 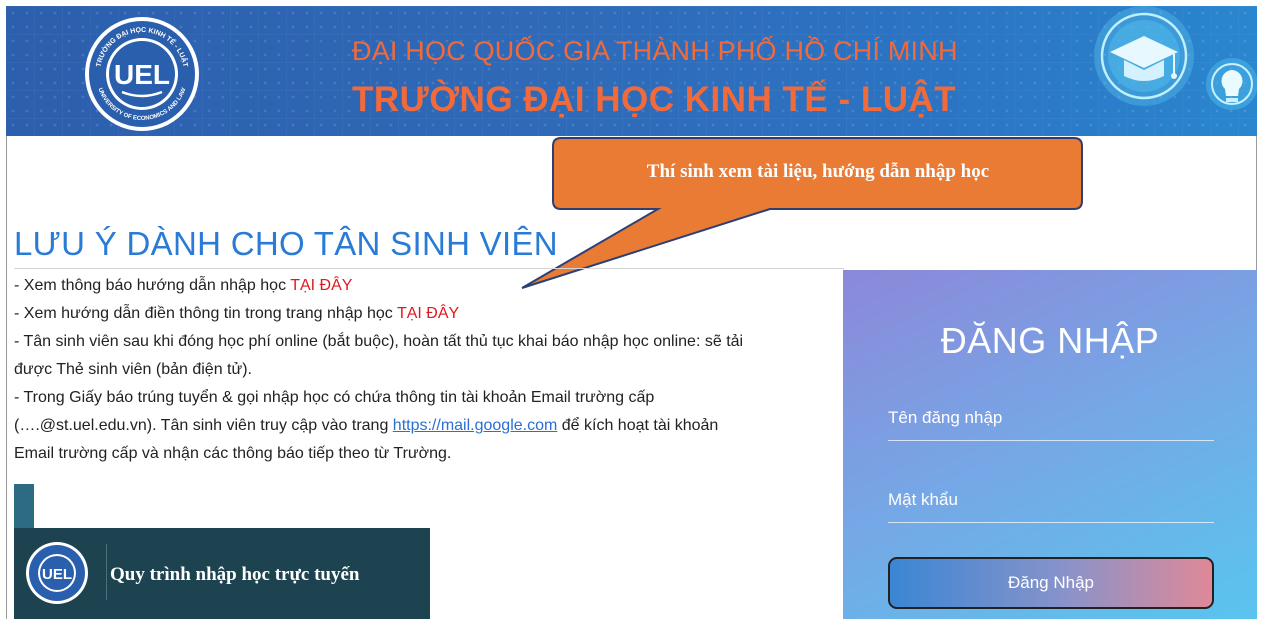 I want to click on school-name: TRƯỜNG ĐẠI HỌC KINH TẾ - LUẬT, so click(x=654, y=99).